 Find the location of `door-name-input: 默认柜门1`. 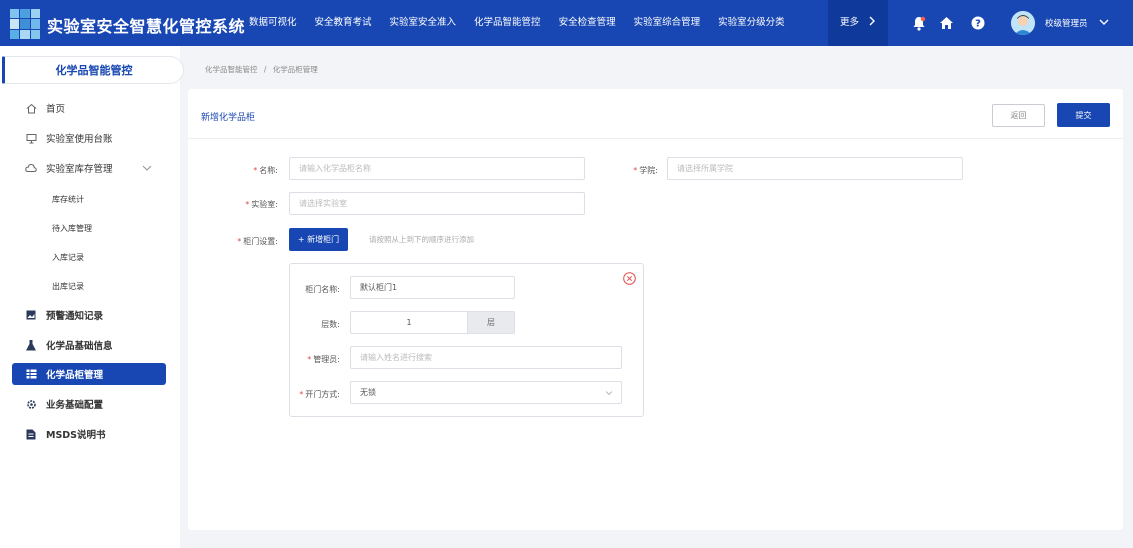

door-name-input: 默认柜门1 is located at coordinates (432, 287).